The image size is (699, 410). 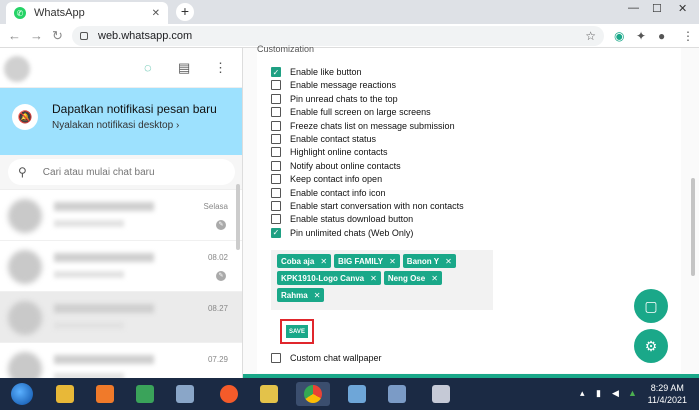 I want to click on url-text: web.whatsapp.com, so click(x=145, y=36).